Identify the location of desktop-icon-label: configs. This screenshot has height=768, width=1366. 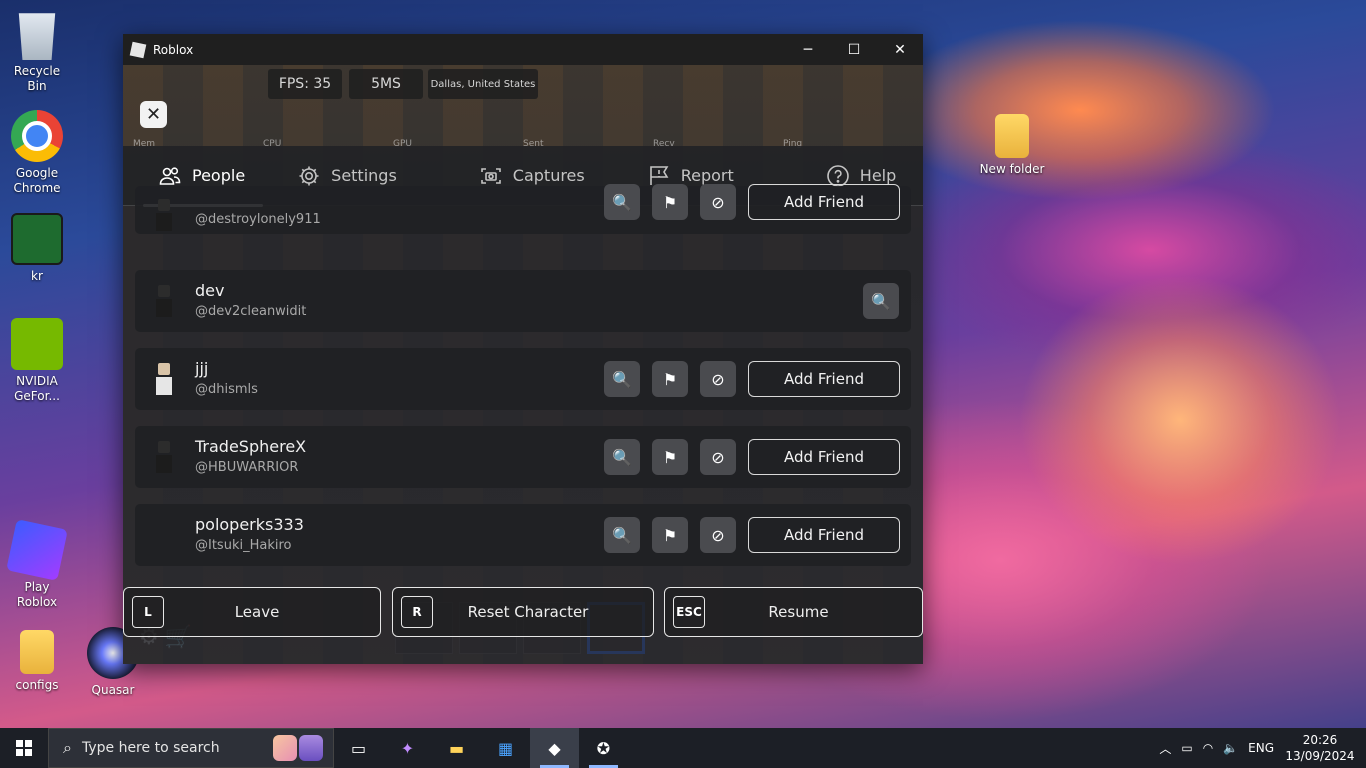
(37, 685).